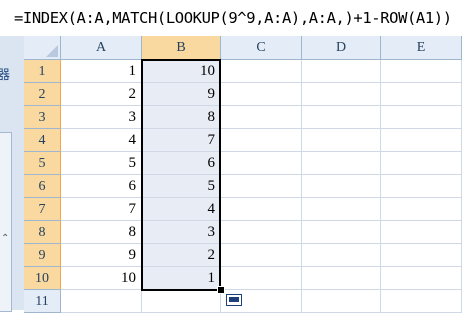  What do you see at coordinates (181, 140) in the screenshot?
I see `cell-b4: 7` at bounding box center [181, 140].